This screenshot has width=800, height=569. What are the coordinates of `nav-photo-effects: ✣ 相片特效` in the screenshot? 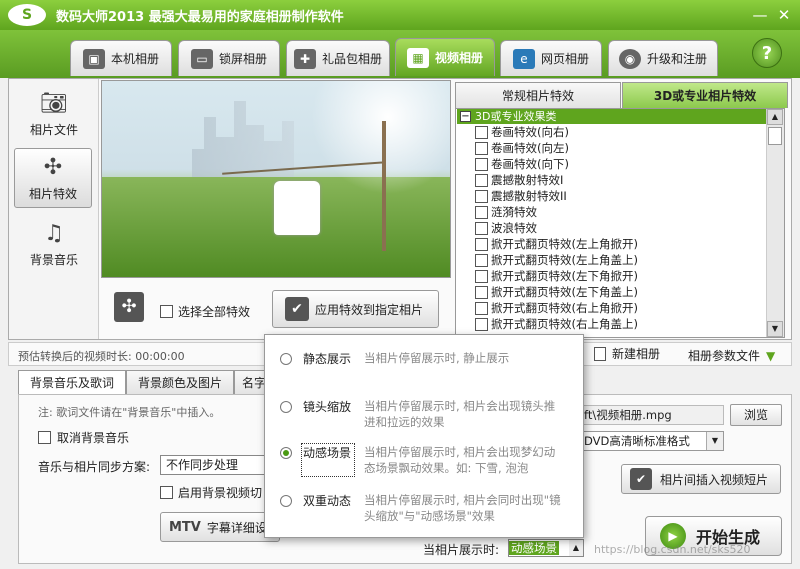 It's located at (53, 178).